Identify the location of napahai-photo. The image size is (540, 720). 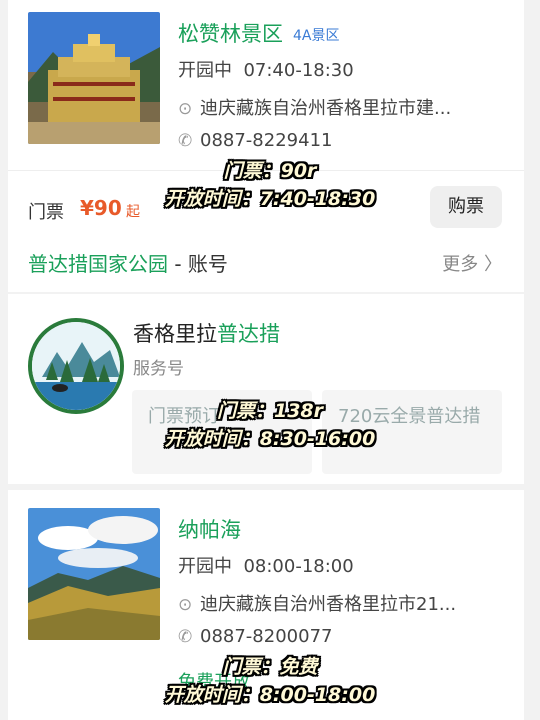
(94, 574).